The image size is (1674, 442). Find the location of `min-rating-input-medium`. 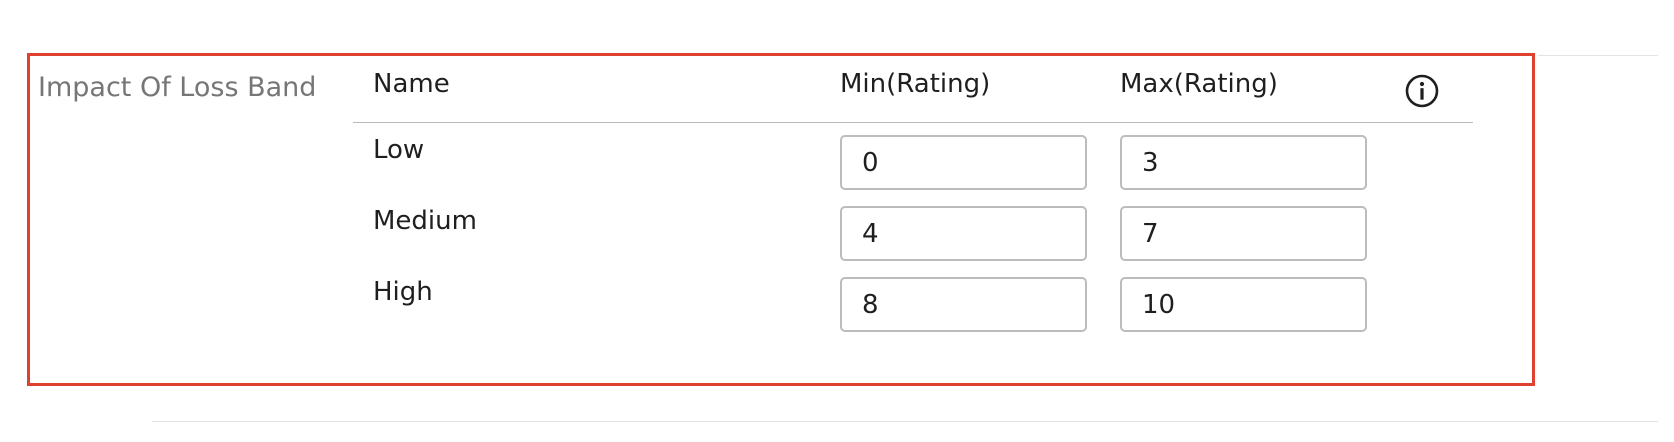

min-rating-input-medium is located at coordinates (963, 233).